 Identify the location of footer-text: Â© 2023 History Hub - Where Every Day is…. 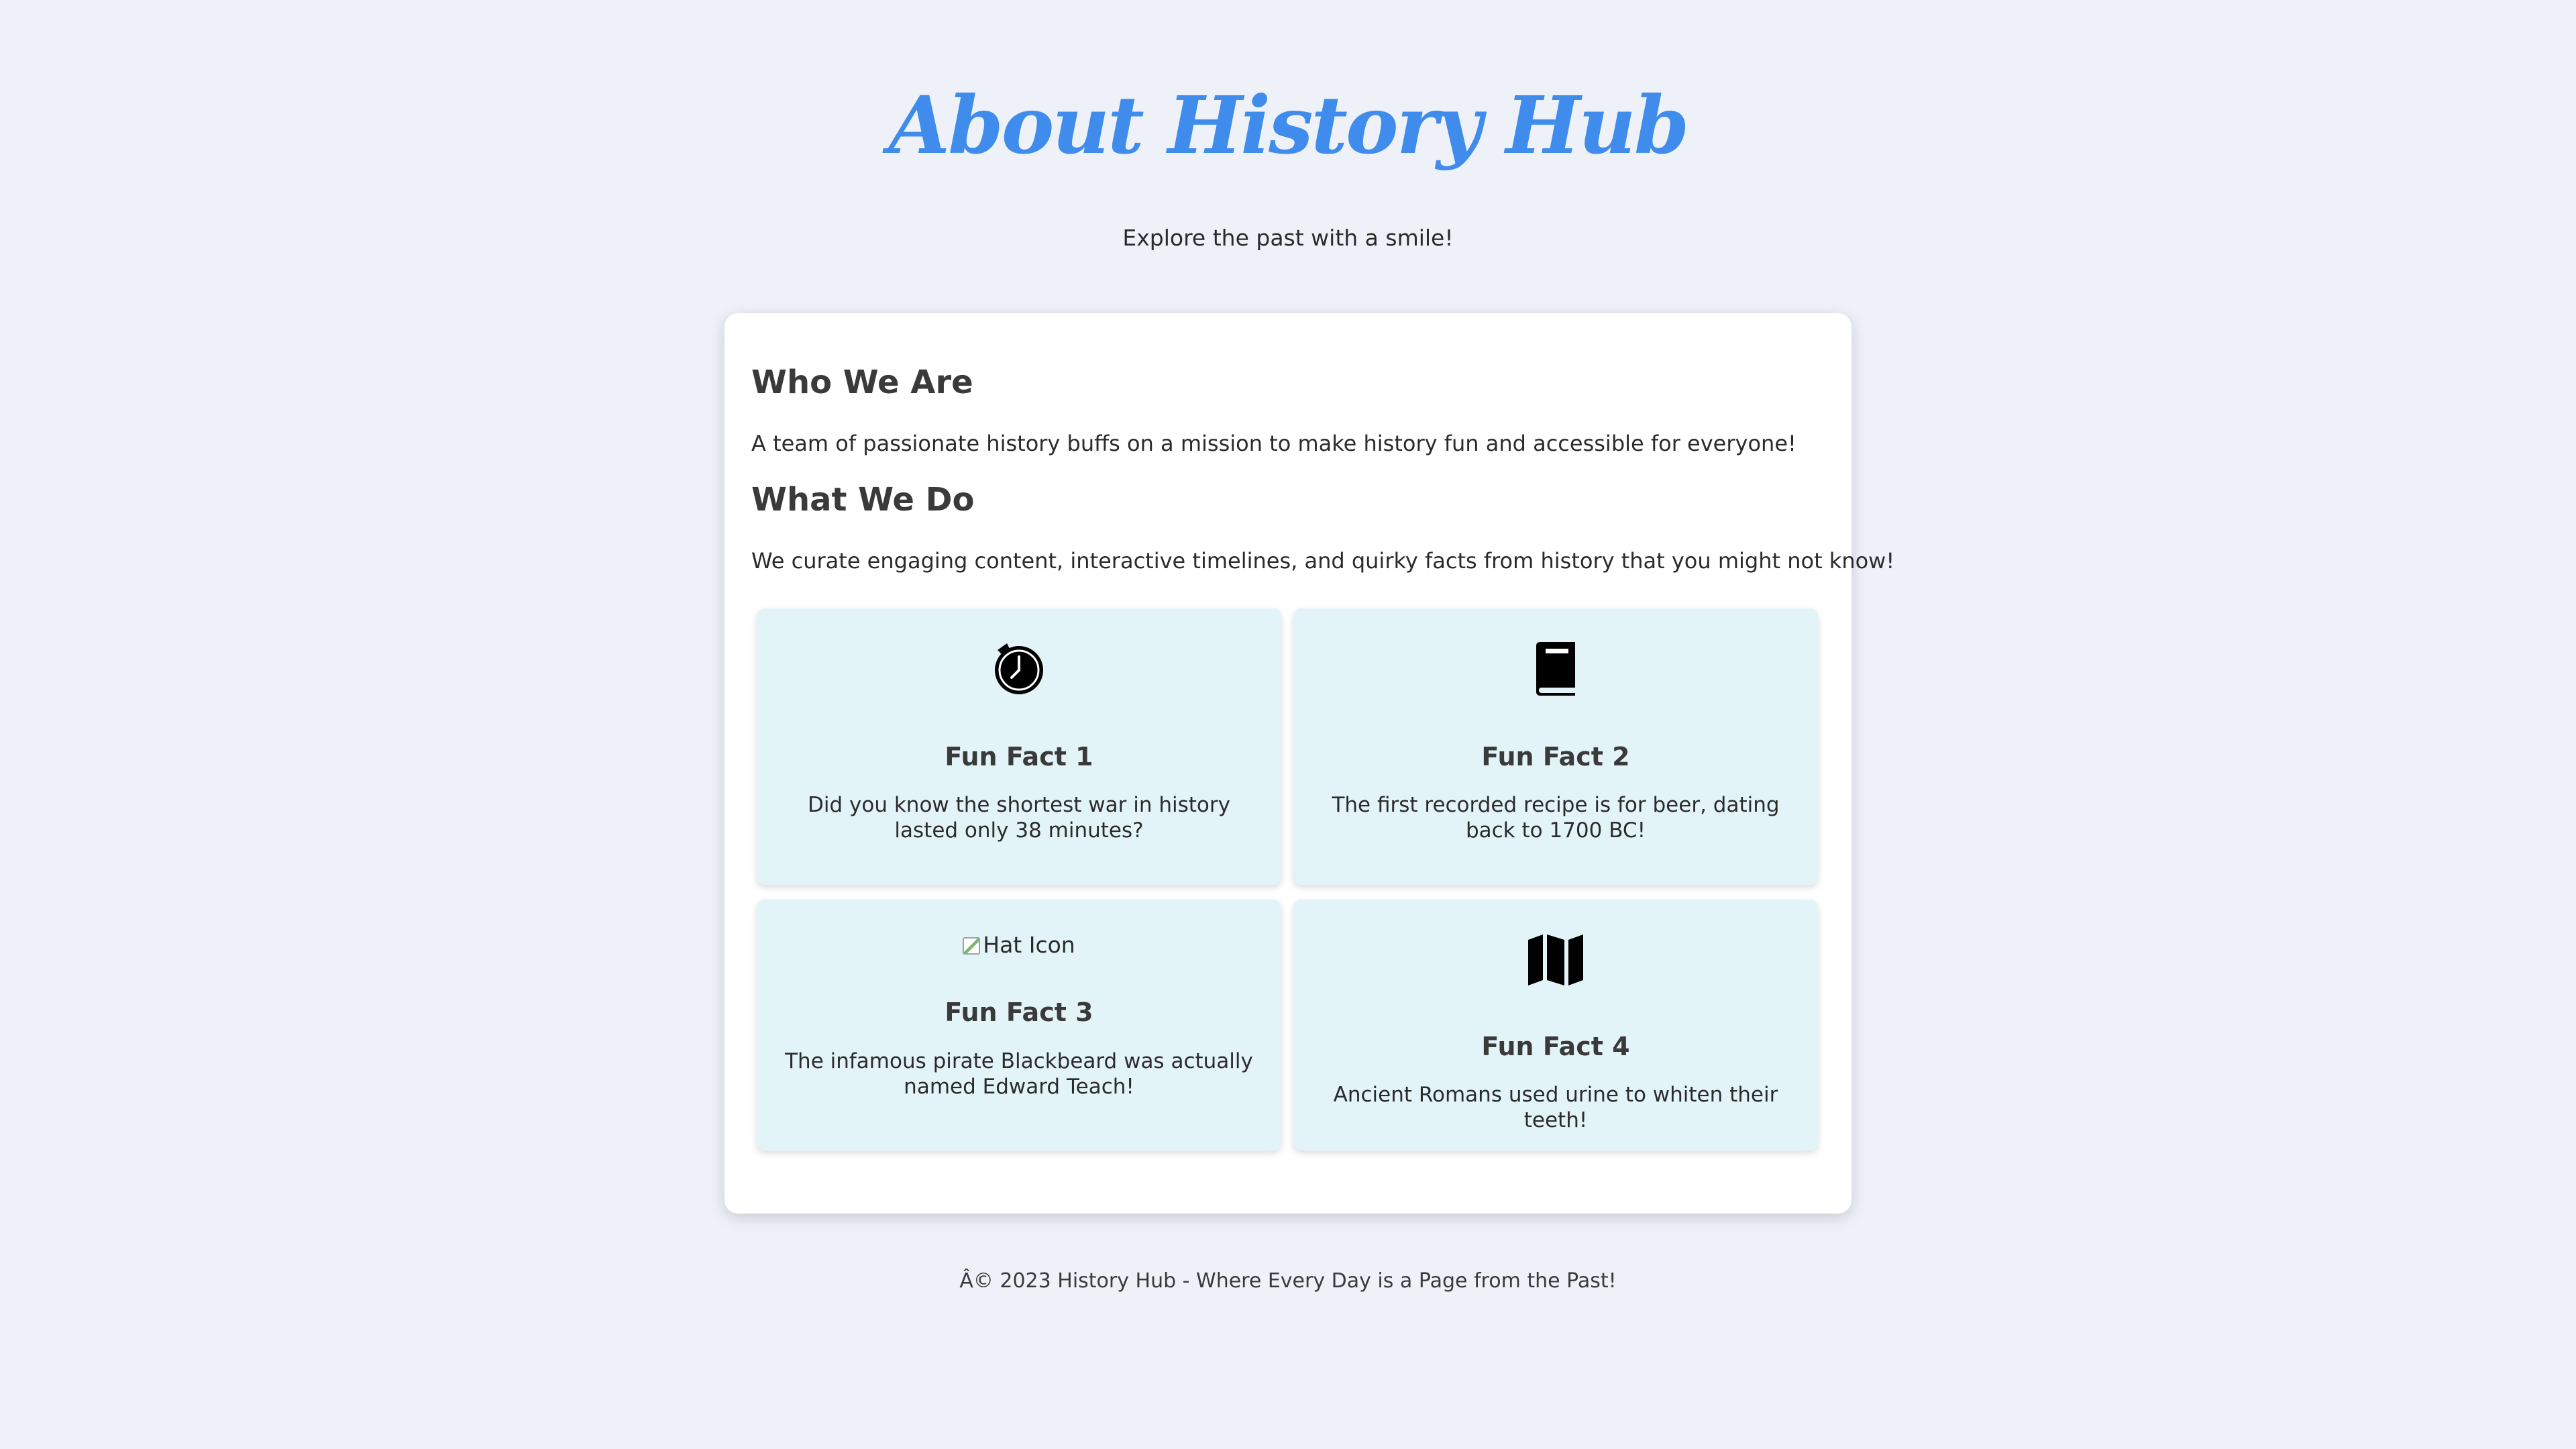
(1288, 1281).